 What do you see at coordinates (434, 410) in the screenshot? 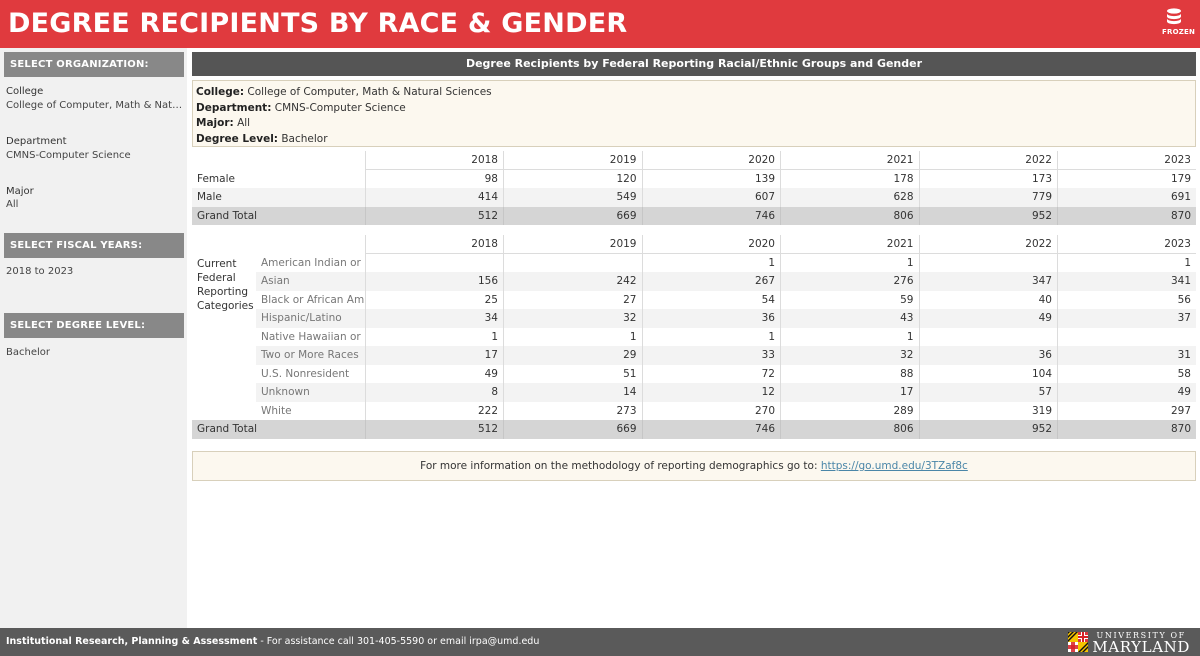
I see `table-cell: 222` at bounding box center [434, 410].